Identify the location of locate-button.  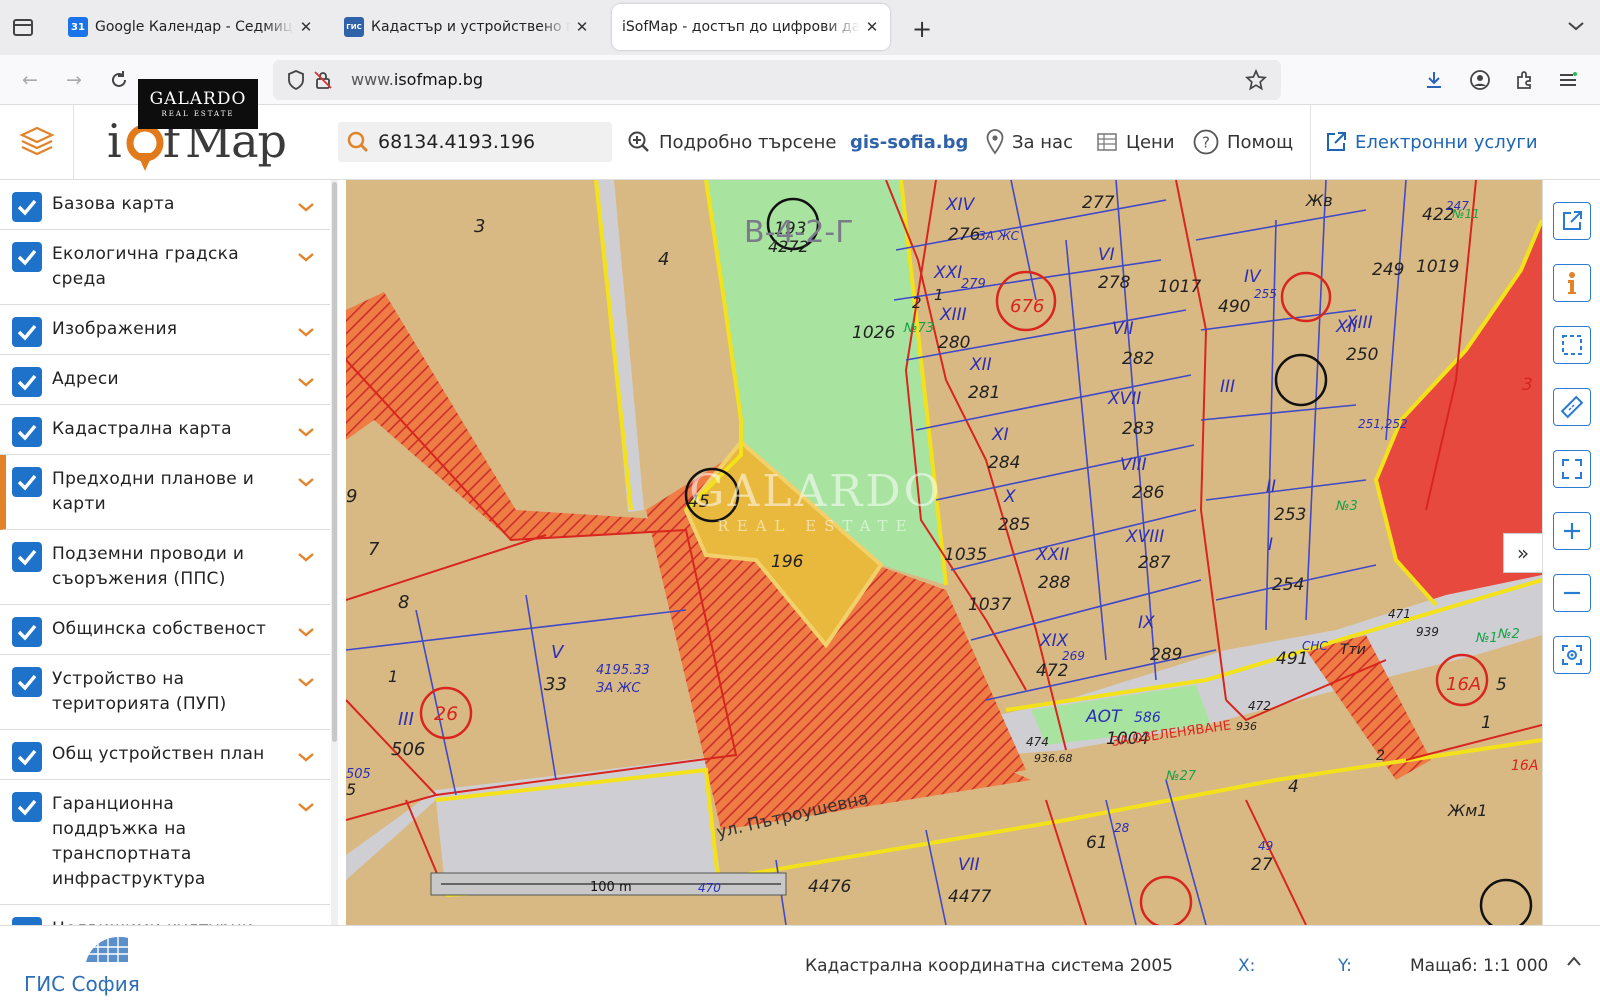
(1572, 655).